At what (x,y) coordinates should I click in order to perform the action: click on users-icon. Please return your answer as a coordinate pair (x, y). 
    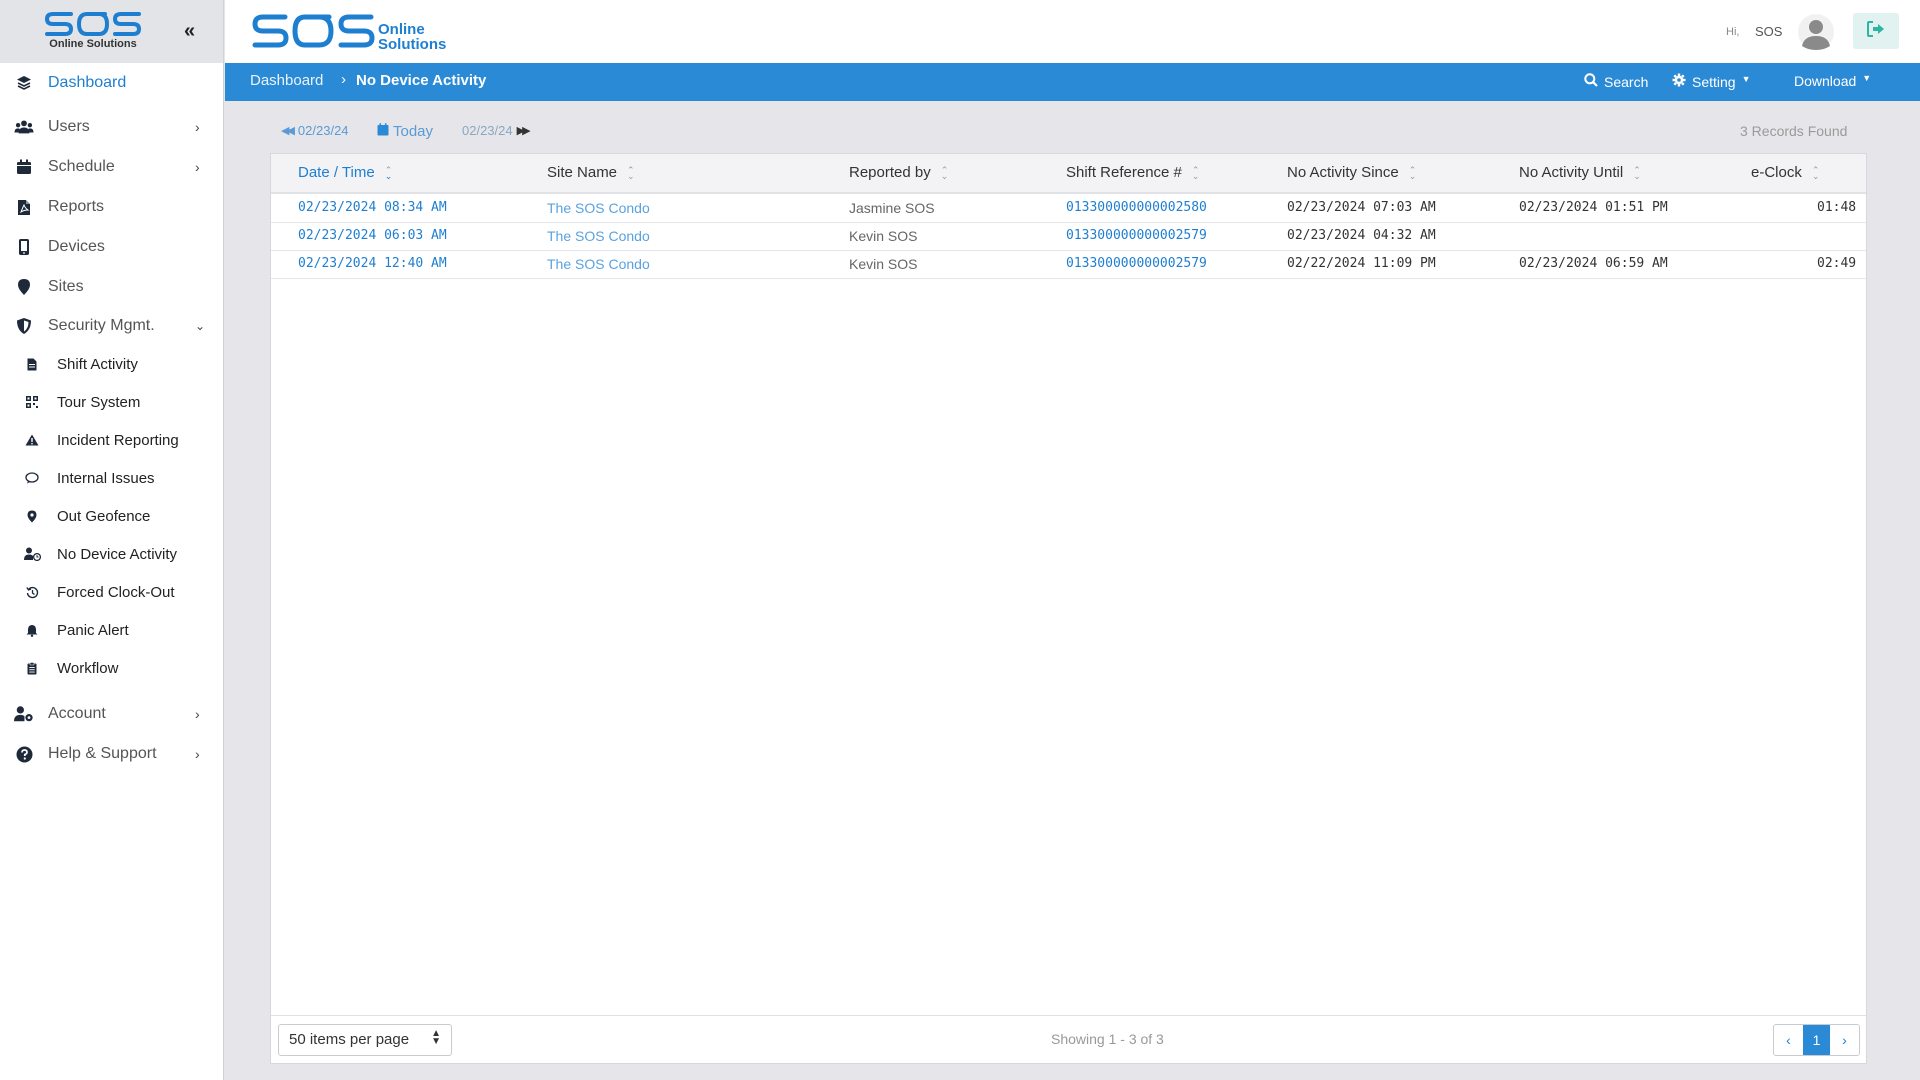
    Looking at the image, I should click on (24, 127).